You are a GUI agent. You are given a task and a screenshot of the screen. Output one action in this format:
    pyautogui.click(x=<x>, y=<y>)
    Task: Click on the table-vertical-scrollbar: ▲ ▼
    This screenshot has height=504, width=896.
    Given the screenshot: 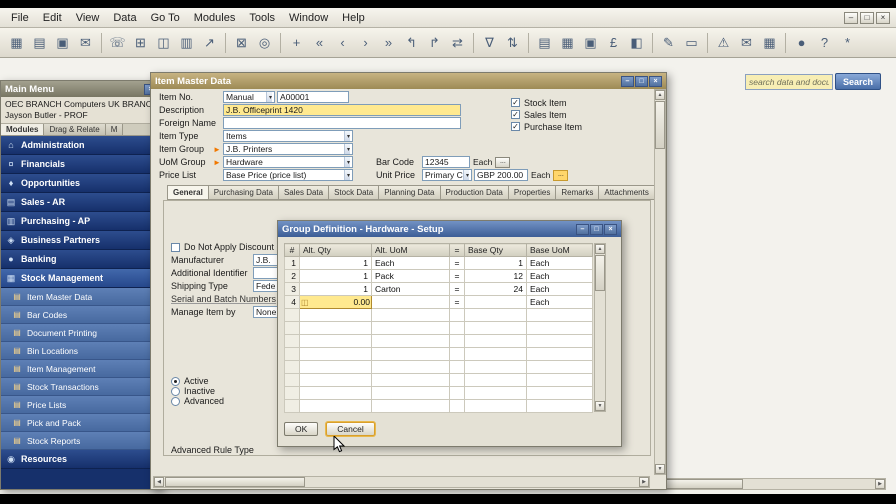 What is the action you would take?
    pyautogui.click(x=600, y=327)
    